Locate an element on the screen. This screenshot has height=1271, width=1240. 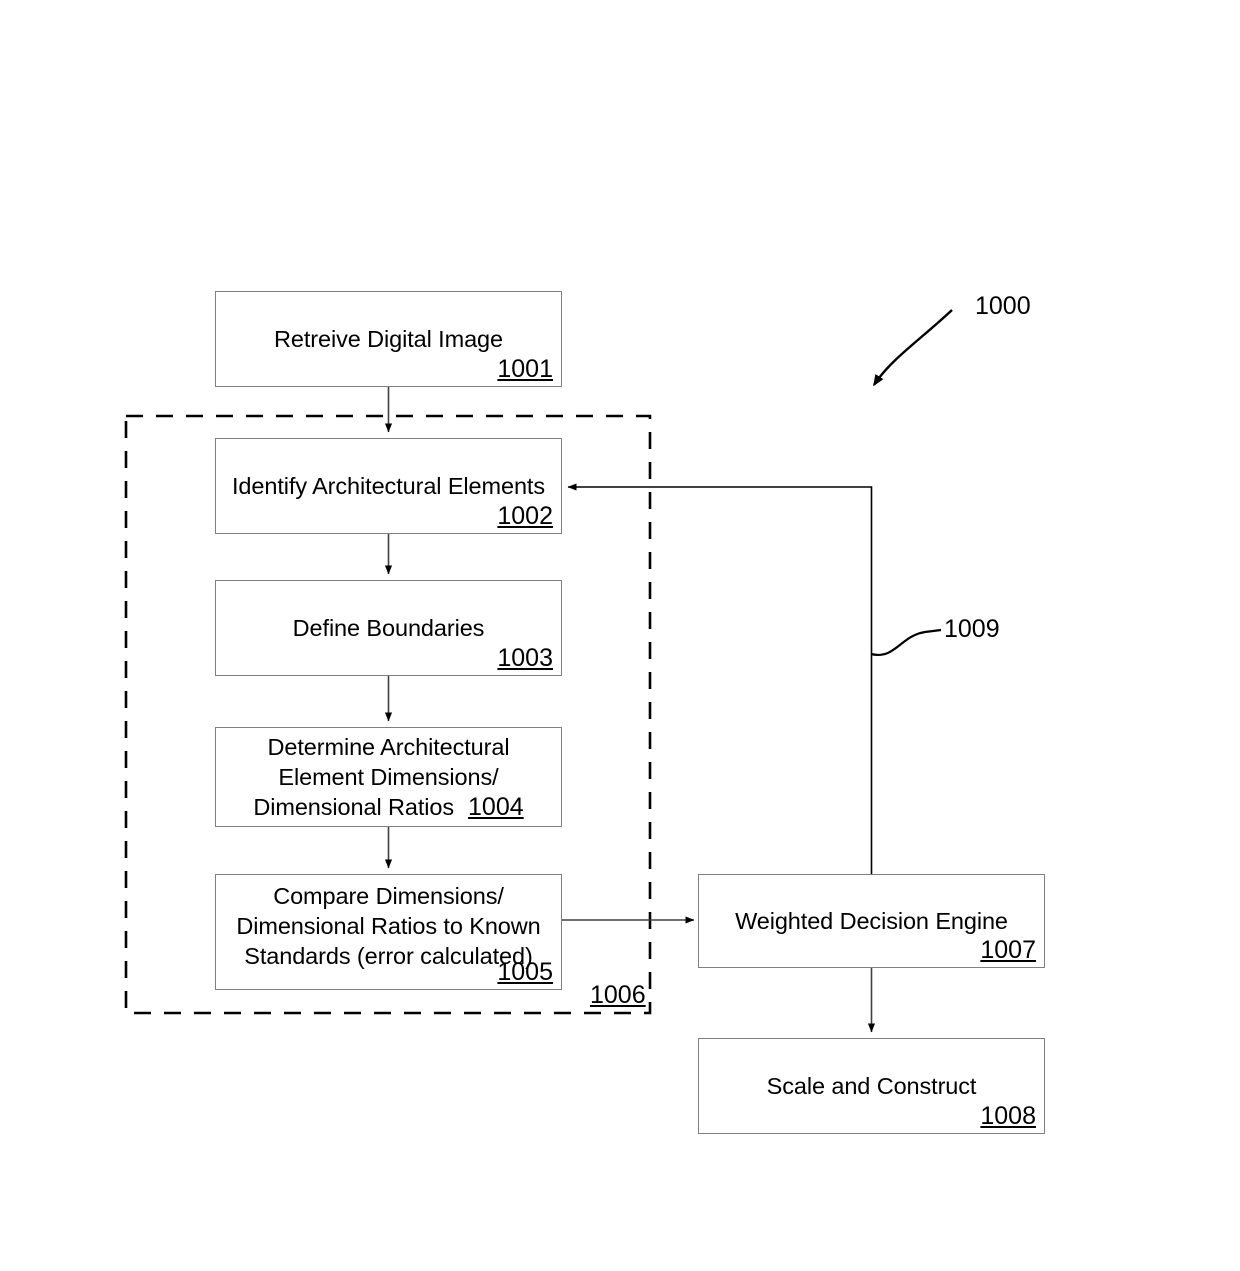
node-label: Define Boundaries is located at coordinates (388, 628).